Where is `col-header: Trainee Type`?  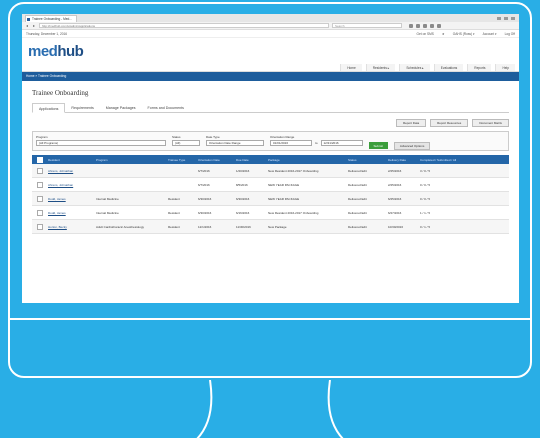
col-header: Trainee Type is located at coordinates (183, 160).